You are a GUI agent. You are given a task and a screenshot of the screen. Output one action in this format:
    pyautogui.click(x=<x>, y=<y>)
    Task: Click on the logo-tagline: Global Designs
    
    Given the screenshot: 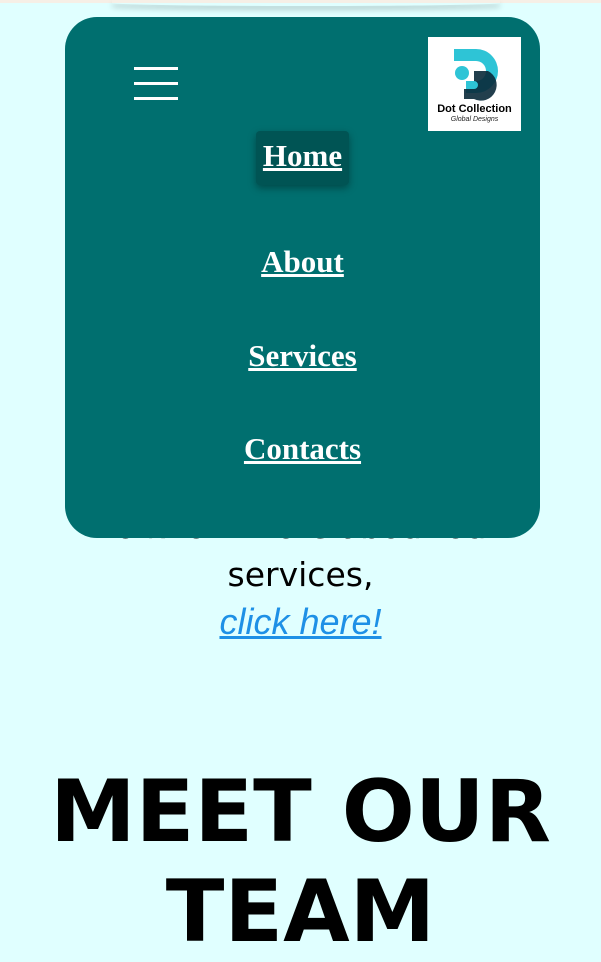 What is the action you would take?
    pyautogui.click(x=474, y=119)
    